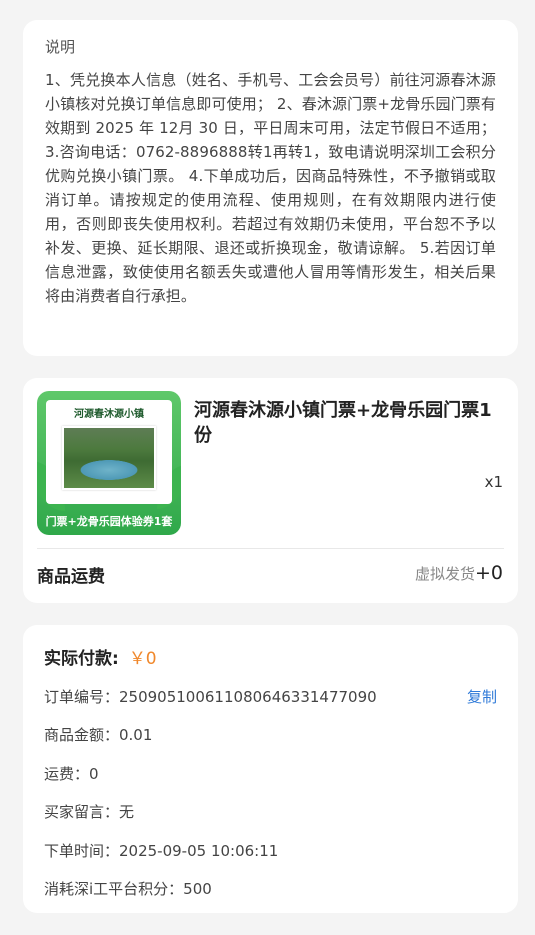  I want to click on scenery-photo, so click(109, 458).